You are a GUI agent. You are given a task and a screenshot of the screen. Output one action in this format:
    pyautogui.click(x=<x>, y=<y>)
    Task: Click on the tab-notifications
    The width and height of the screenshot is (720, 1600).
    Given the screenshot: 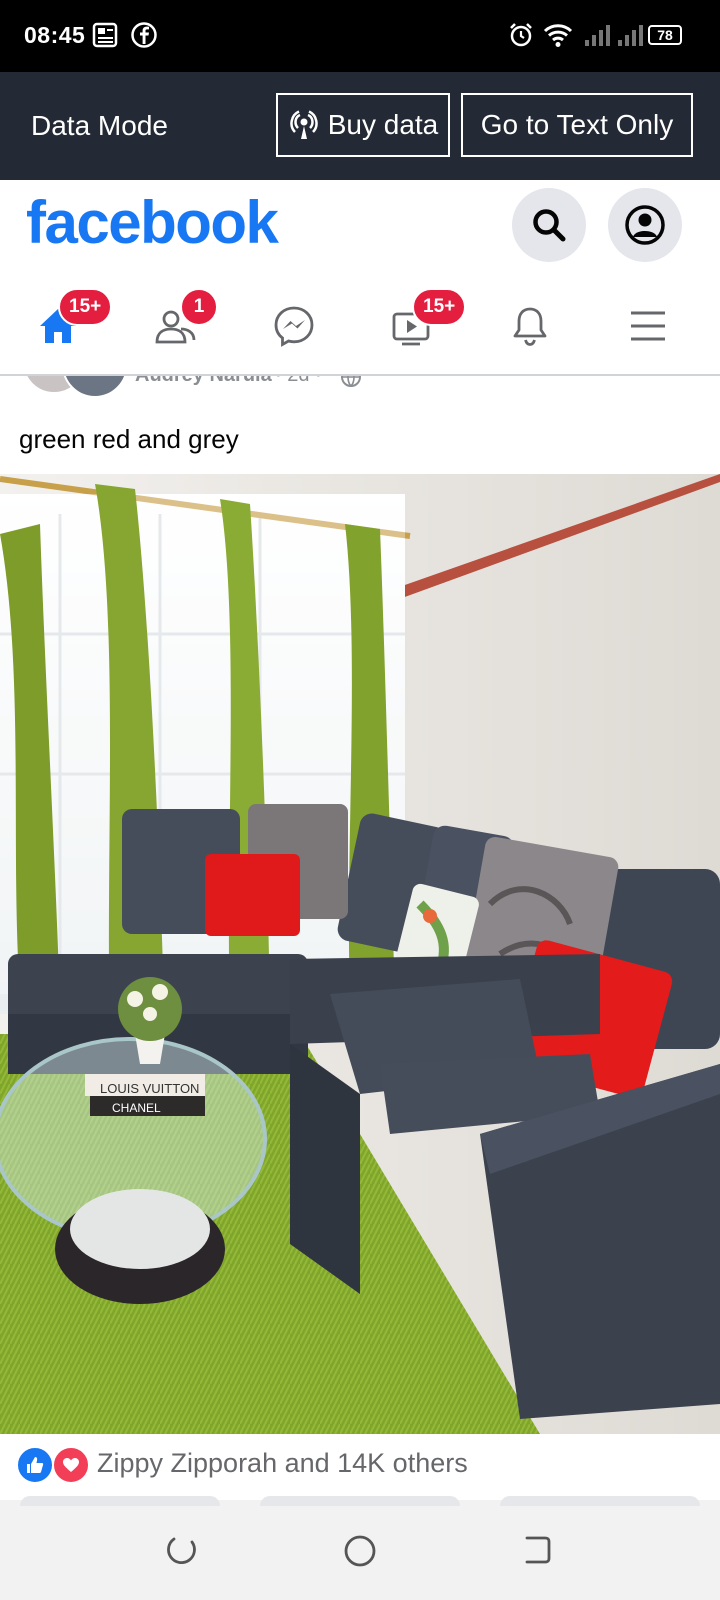 What is the action you would take?
    pyautogui.click(x=530, y=326)
    